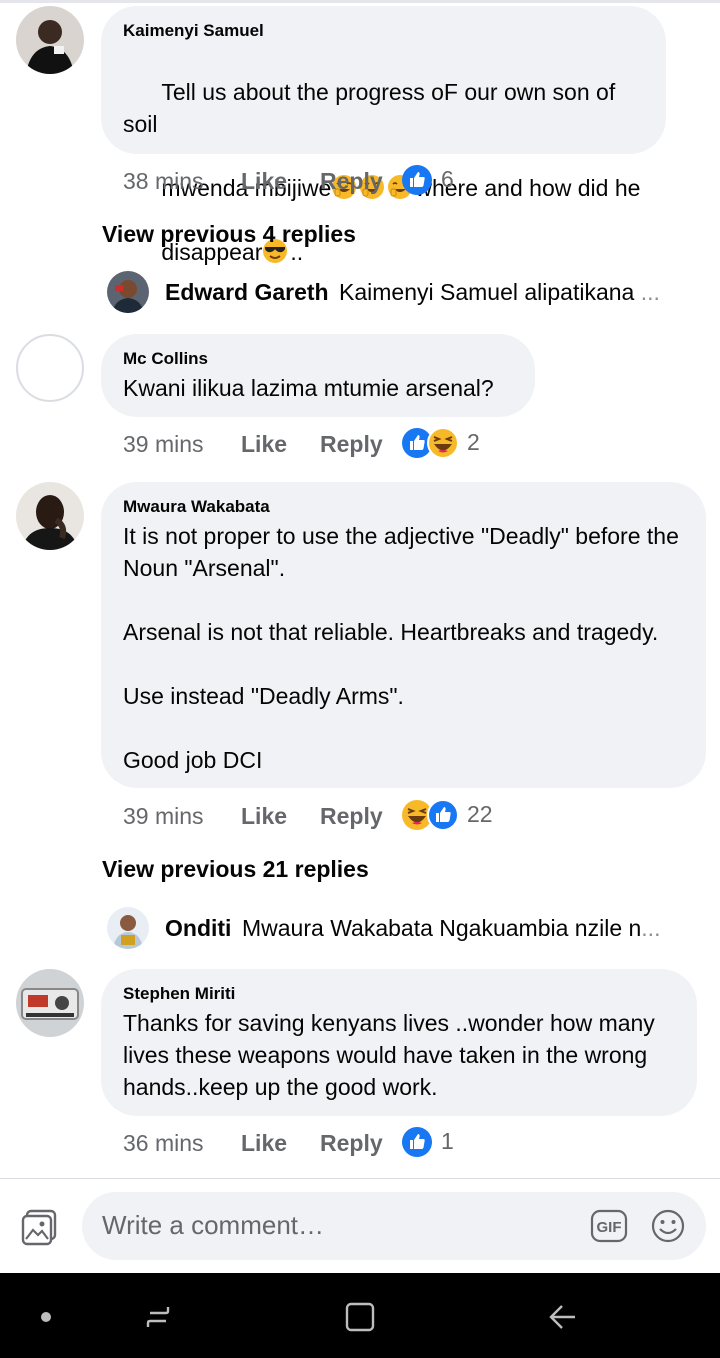  I want to click on view-previous-replies: View previous 4 replies, so click(229, 234).